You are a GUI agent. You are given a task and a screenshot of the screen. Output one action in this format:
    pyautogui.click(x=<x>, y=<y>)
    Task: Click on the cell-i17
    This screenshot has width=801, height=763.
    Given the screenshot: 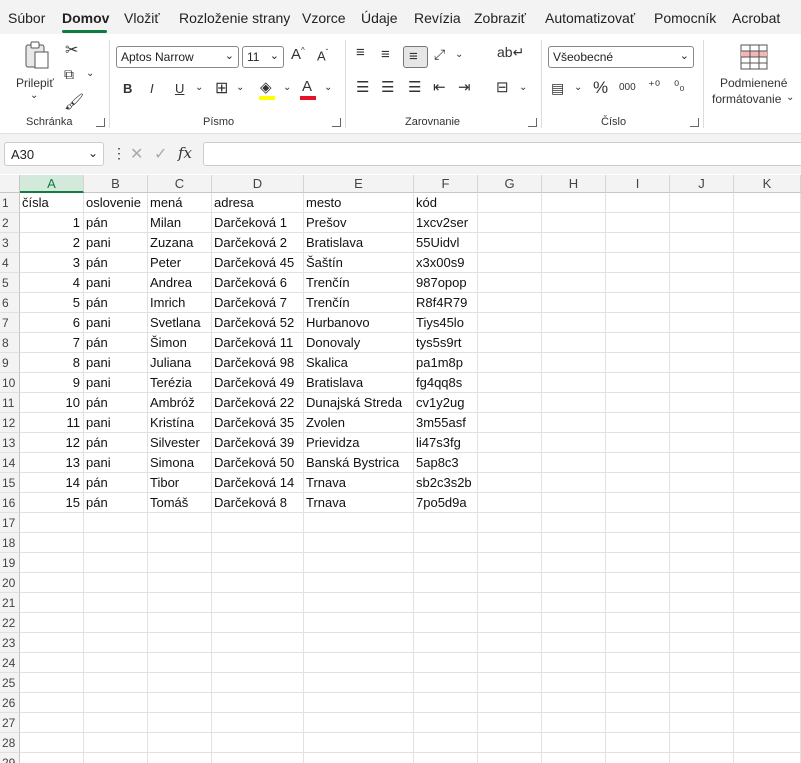 What is the action you would take?
    pyautogui.click(x=638, y=523)
    